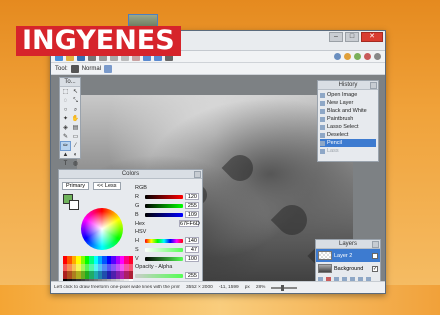  Describe the element at coordinates (337, 56) in the screenshot. I see `tools-toggle-icon` at that location.